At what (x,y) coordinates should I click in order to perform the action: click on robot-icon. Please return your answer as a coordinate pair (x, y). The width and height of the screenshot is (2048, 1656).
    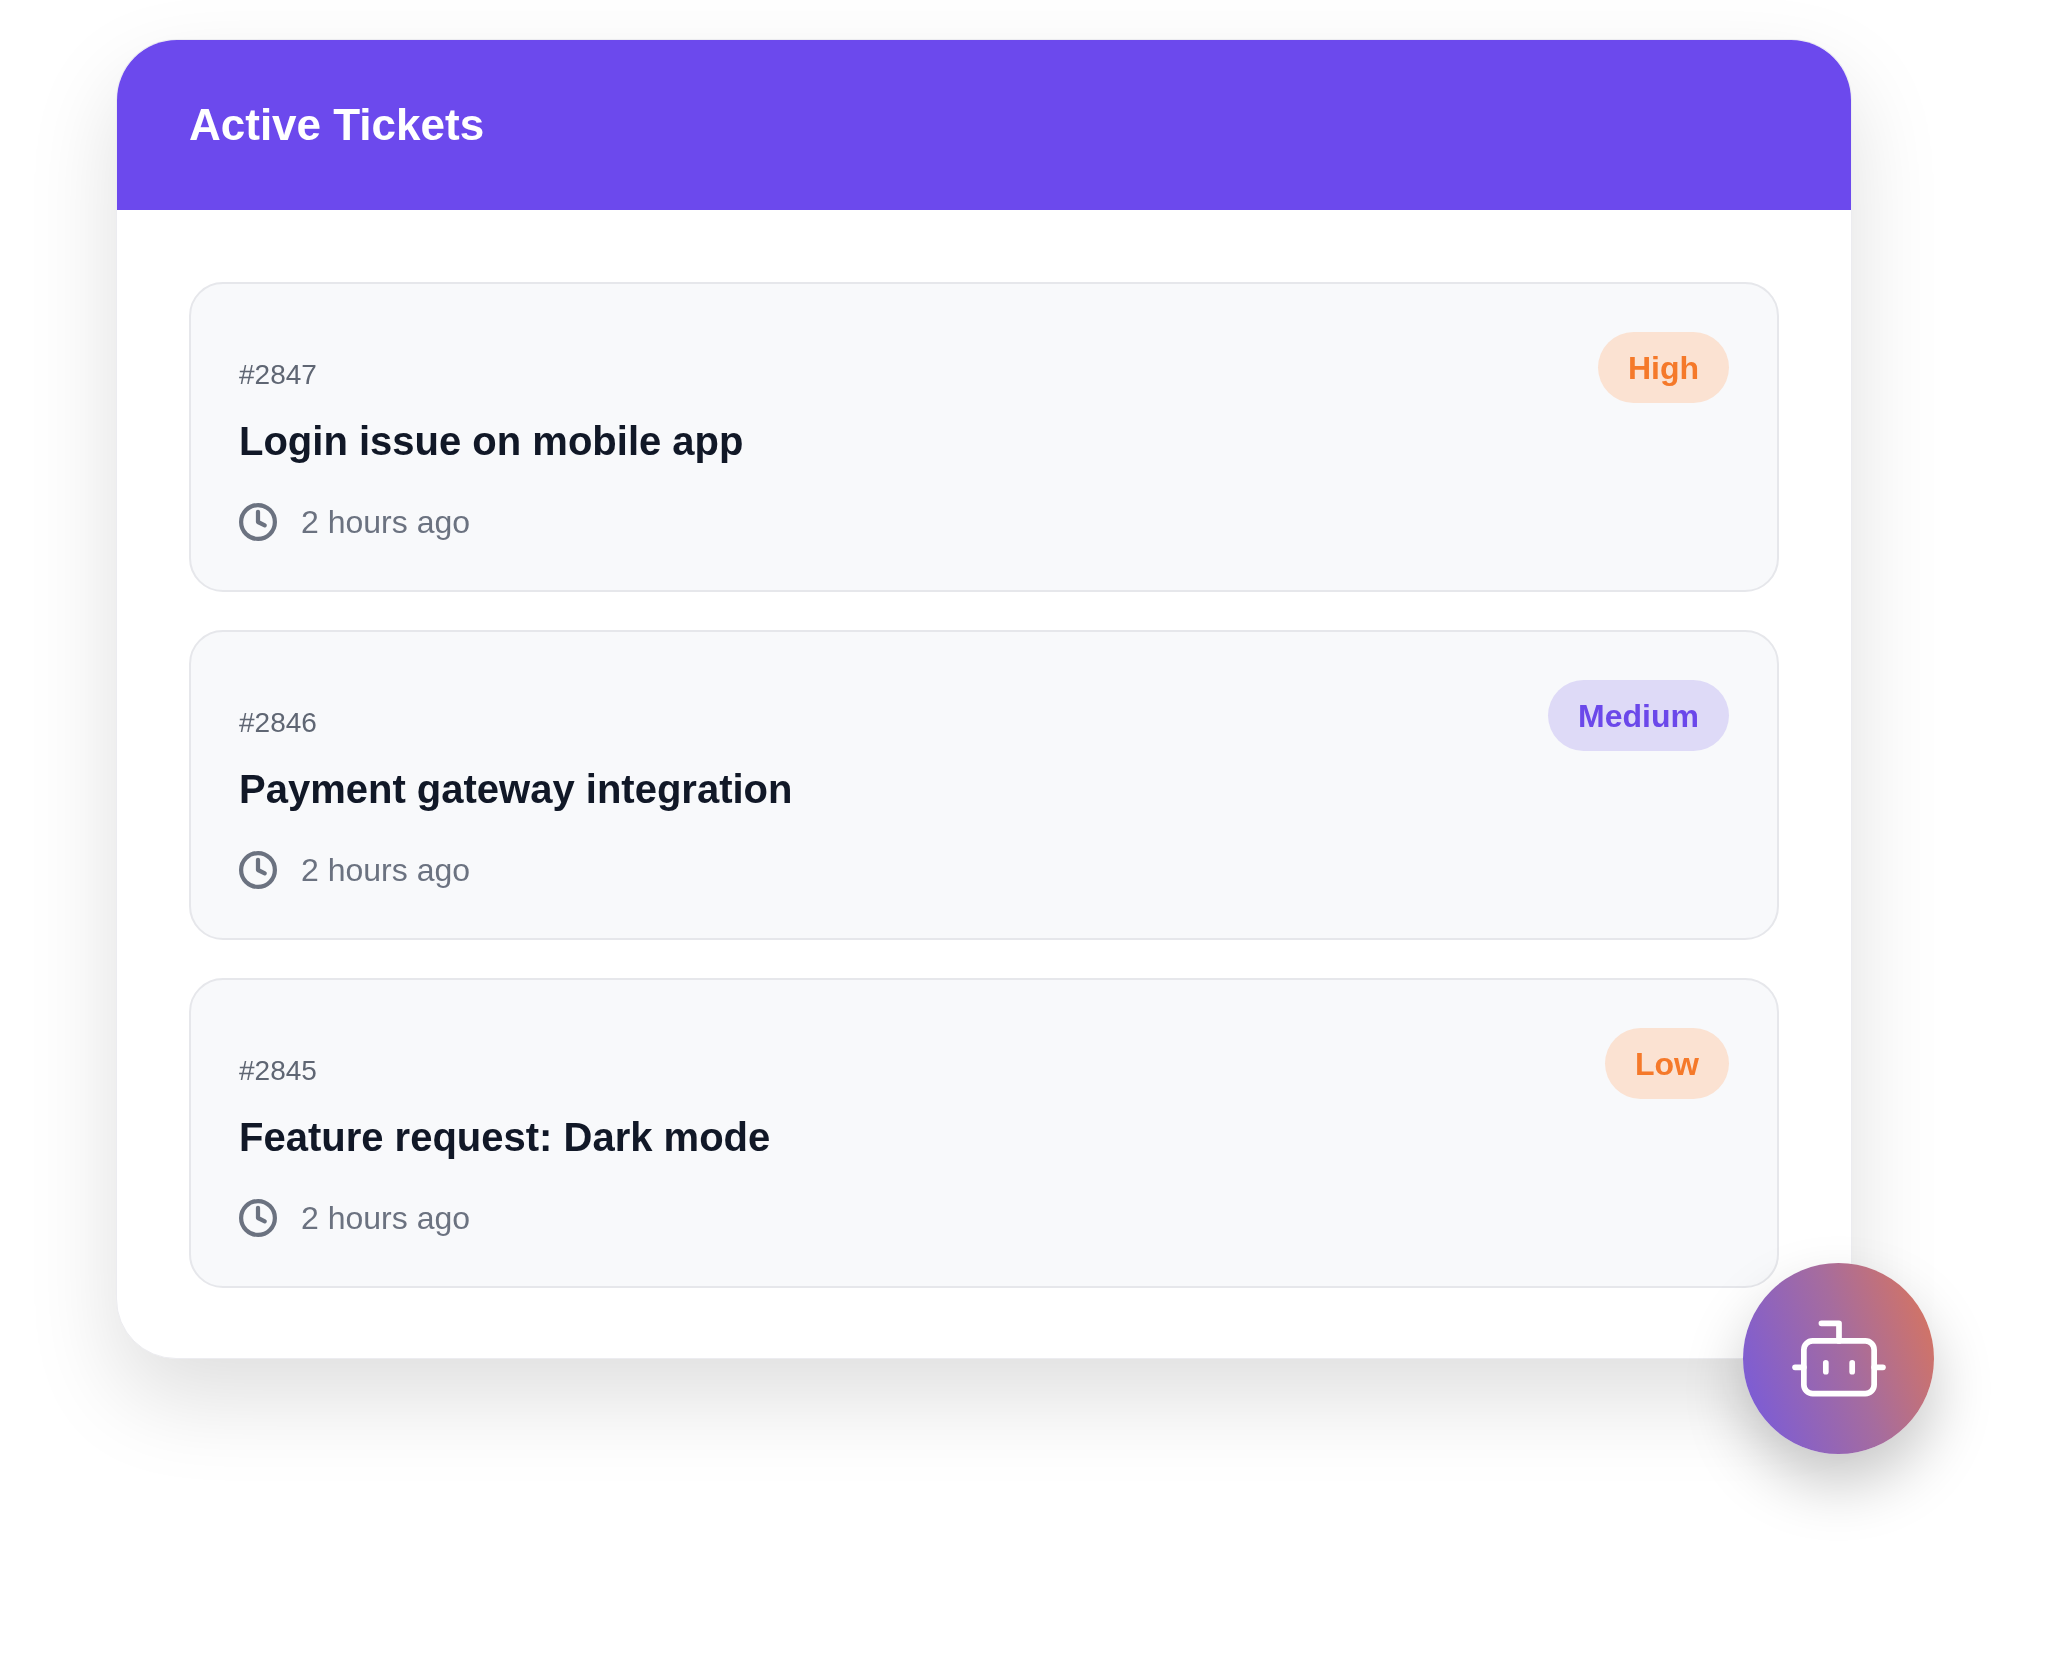
    Looking at the image, I should click on (1838, 1358).